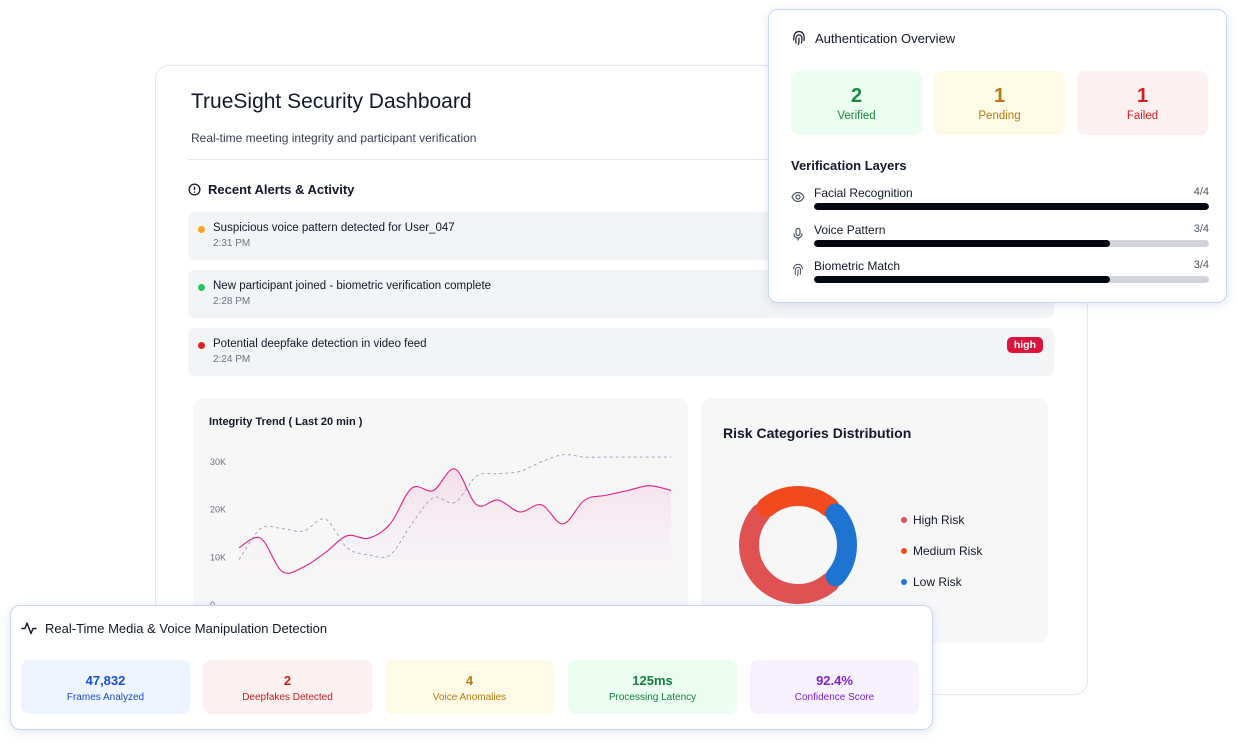 The width and height of the screenshot is (1238, 744). Describe the element at coordinates (105, 697) in the screenshot. I see `metric-label: Frames Analyzed` at that location.